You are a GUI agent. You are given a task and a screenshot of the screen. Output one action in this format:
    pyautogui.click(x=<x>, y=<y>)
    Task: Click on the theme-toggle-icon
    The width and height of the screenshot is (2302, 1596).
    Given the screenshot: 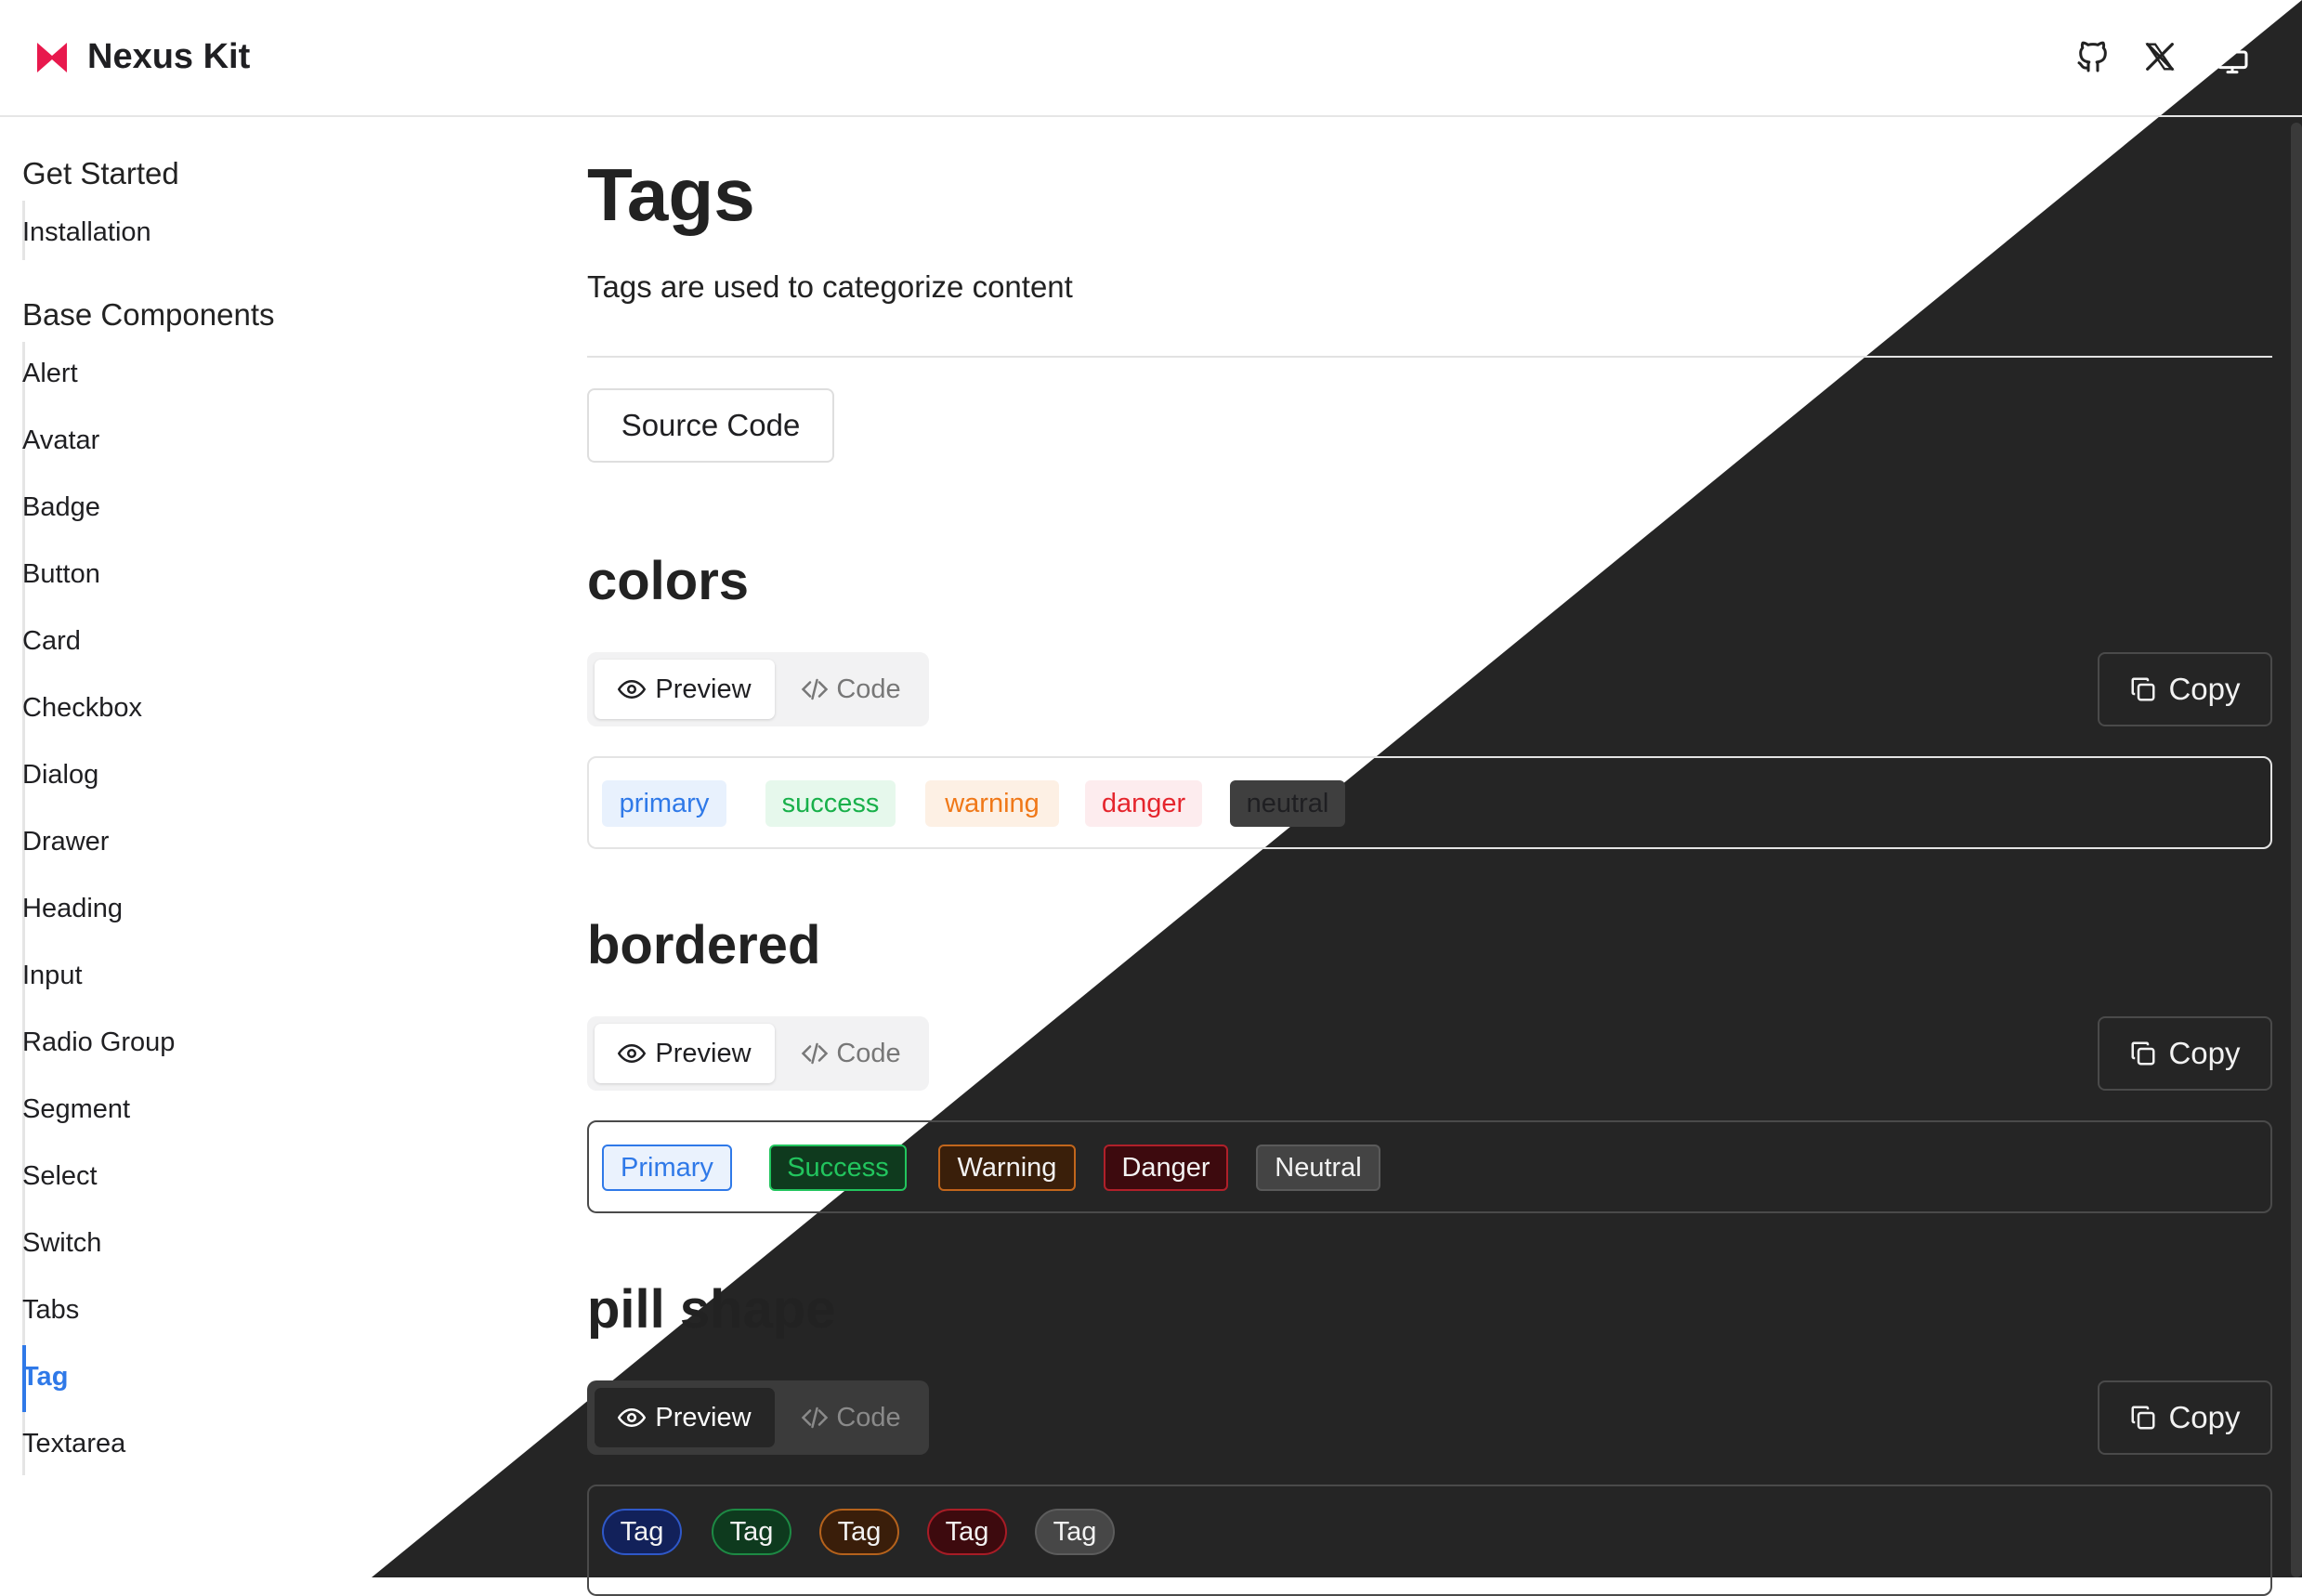 What is the action you would take?
    pyautogui.click(x=2232, y=57)
    